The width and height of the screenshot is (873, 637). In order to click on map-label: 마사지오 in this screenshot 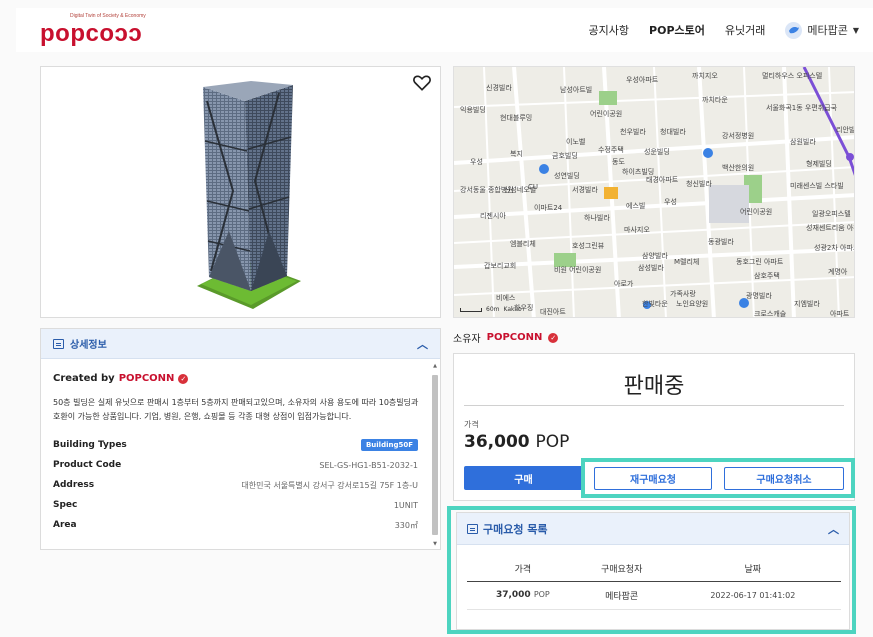, I will do `click(637, 230)`.